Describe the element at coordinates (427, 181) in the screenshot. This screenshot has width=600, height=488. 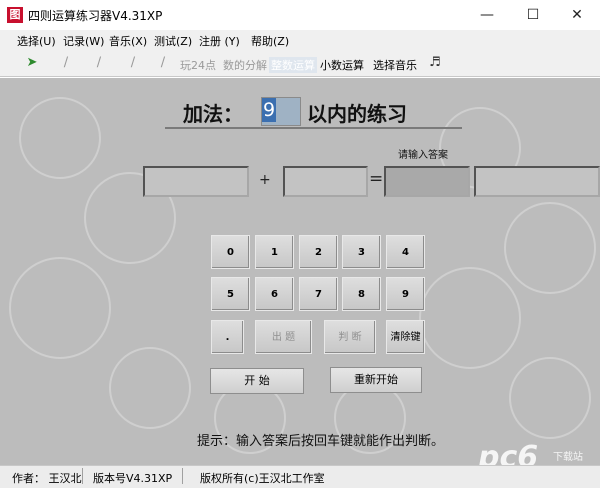
I see `answer-field` at that location.